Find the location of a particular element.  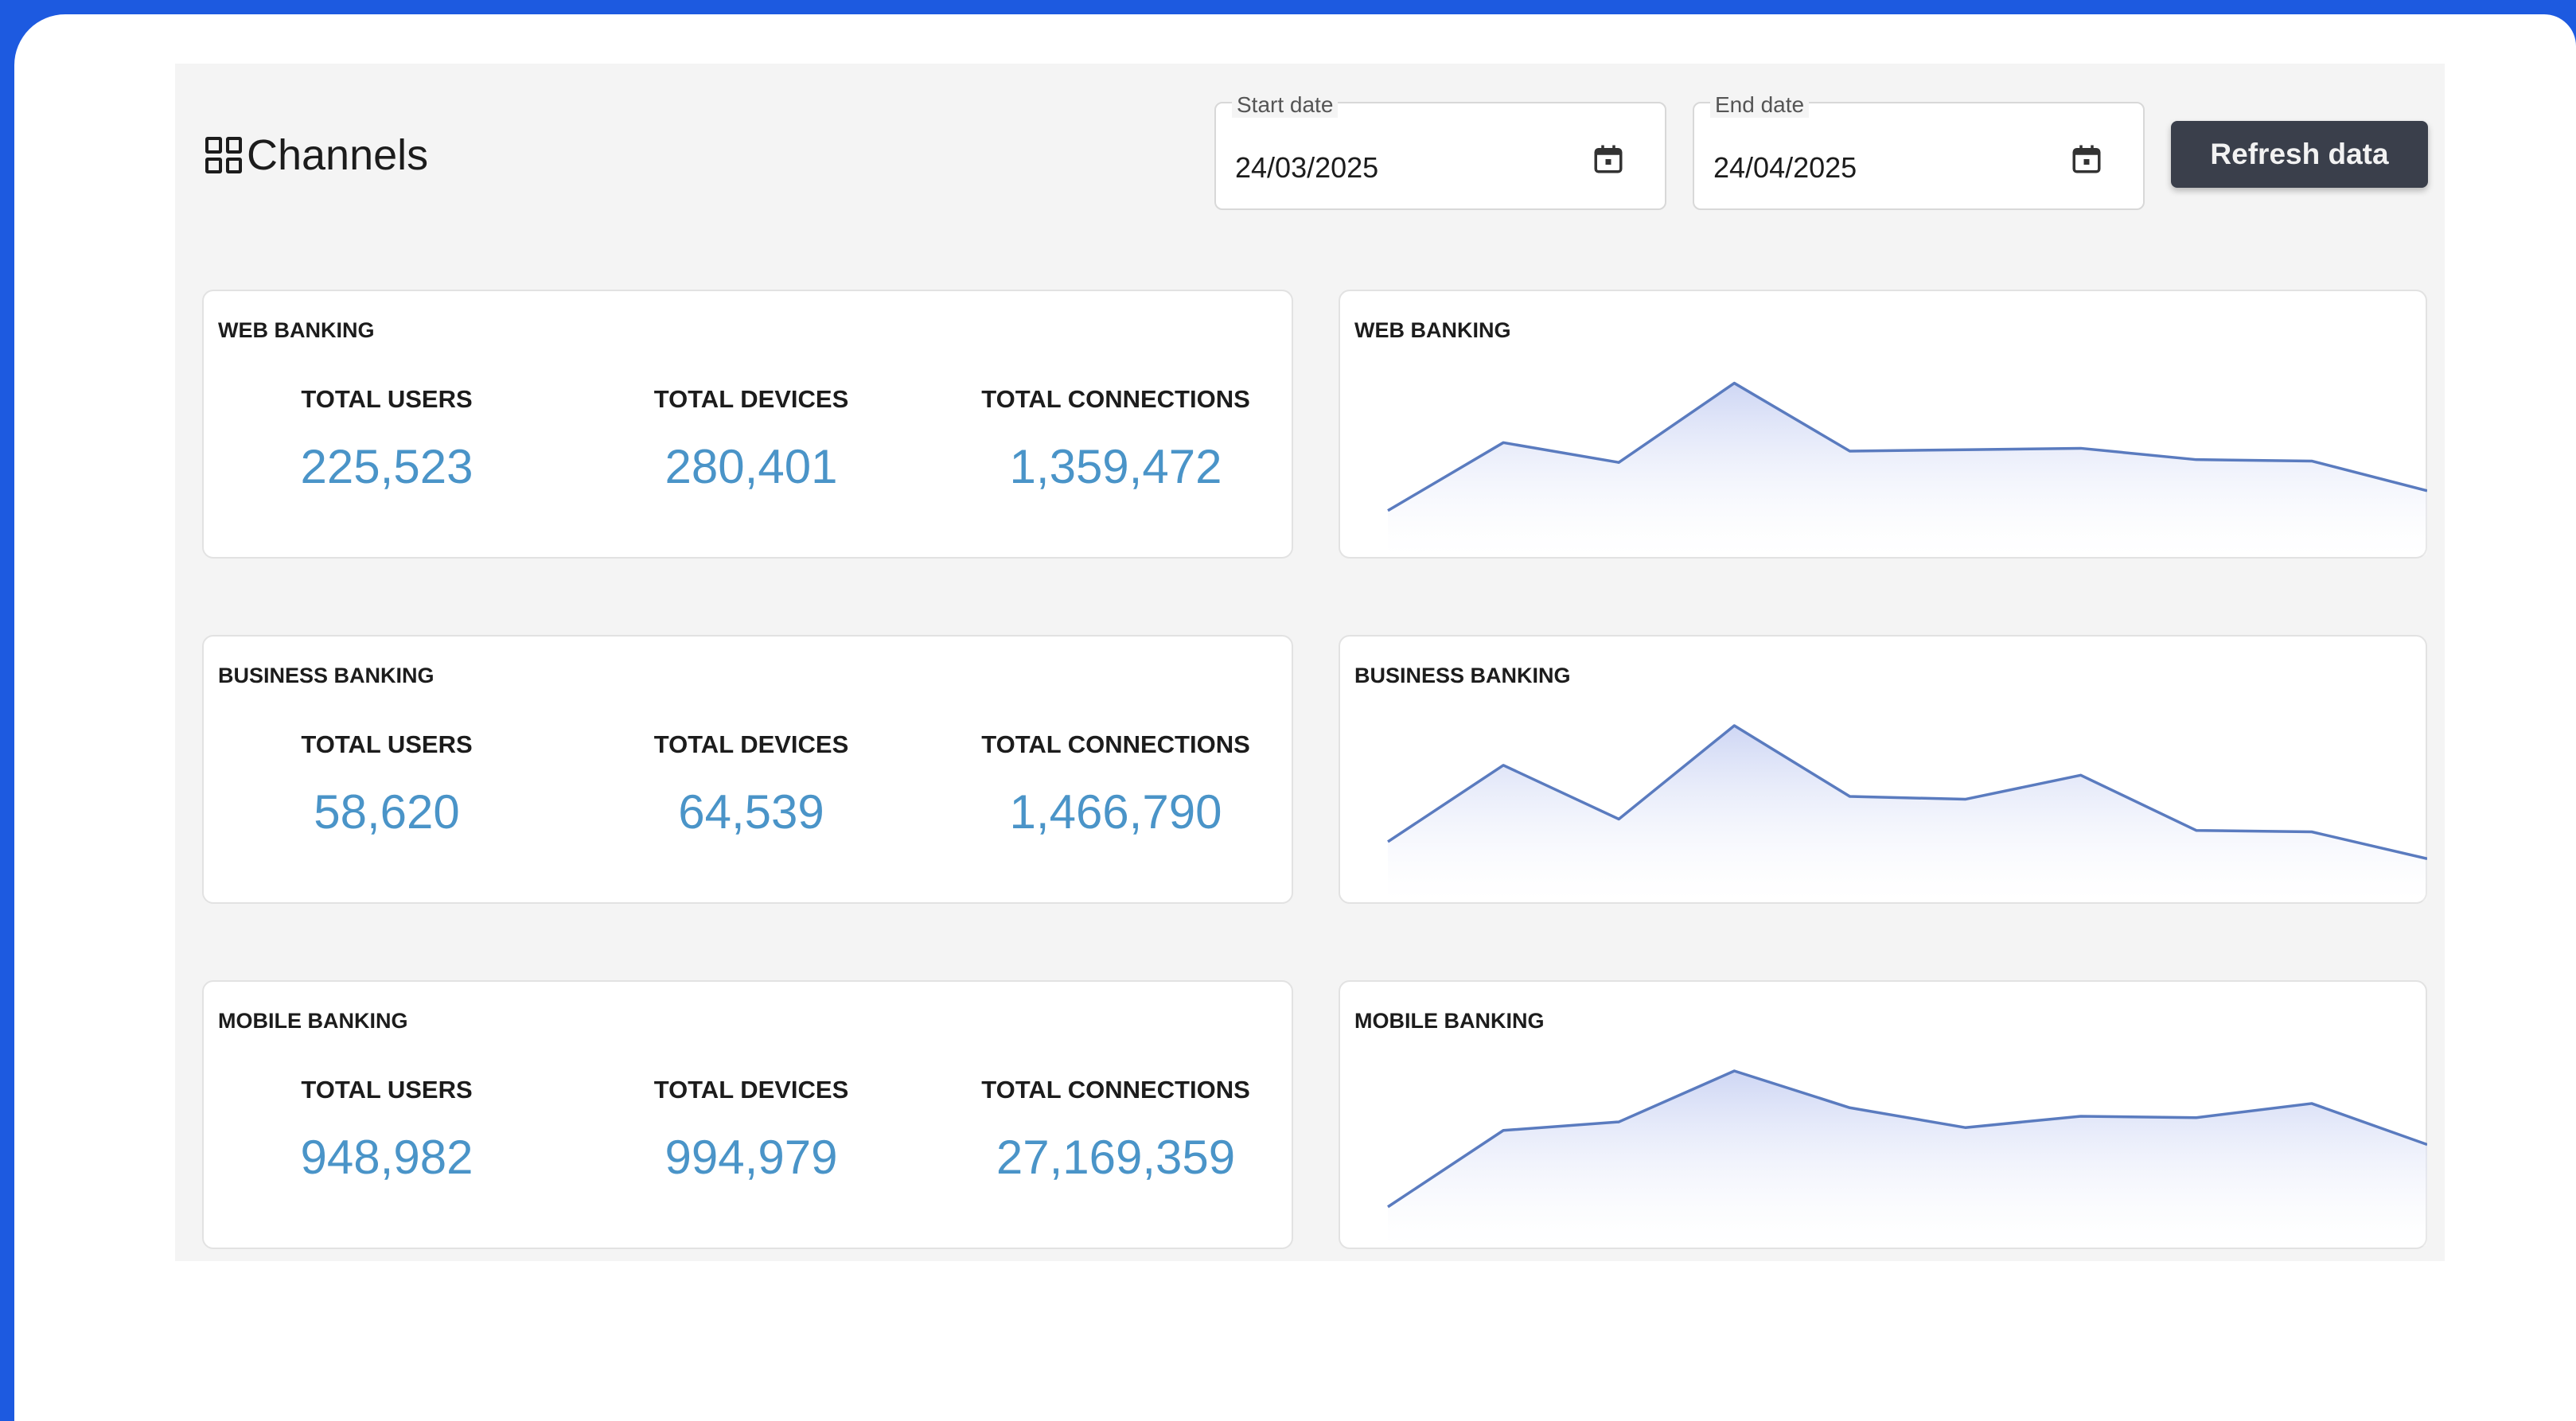

card-title: MOBILE BANKING is located at coordinates (313, 1021).